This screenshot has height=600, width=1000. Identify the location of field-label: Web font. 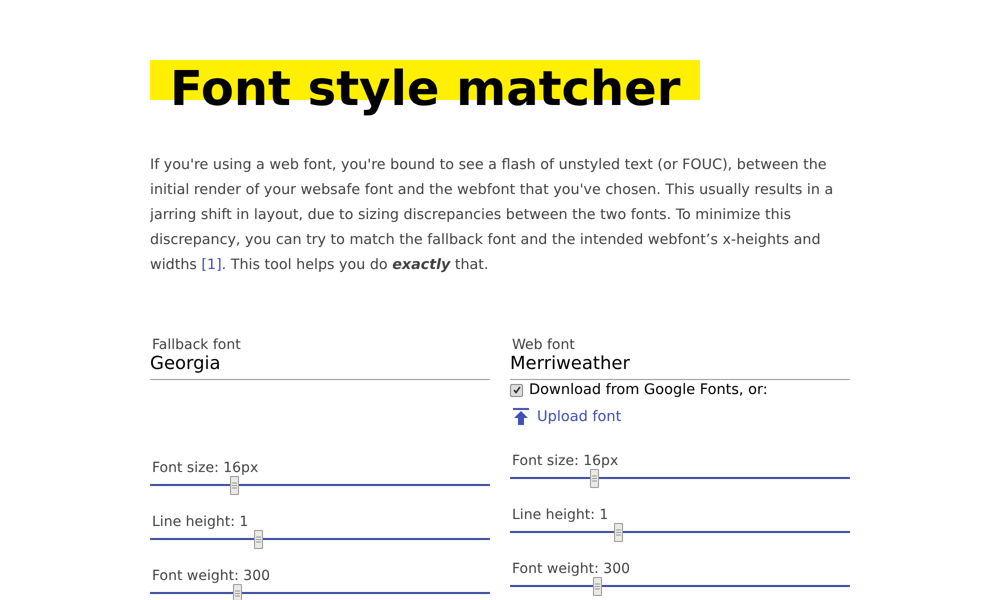
(543, 345).